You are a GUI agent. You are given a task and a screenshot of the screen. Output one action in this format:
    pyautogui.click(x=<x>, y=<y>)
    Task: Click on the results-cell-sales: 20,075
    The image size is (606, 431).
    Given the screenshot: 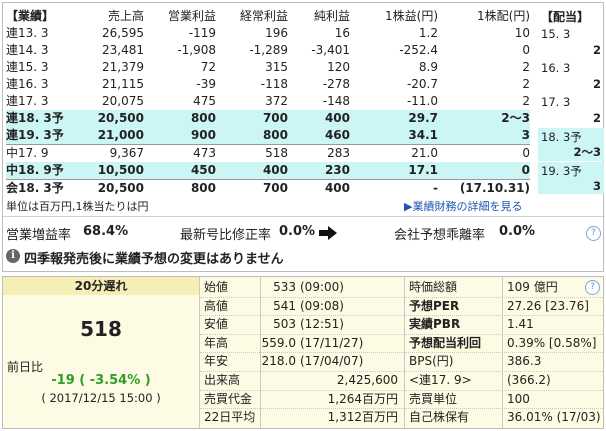 What is the action you would take?
    pyautogui.click(x=123, y=101)
    